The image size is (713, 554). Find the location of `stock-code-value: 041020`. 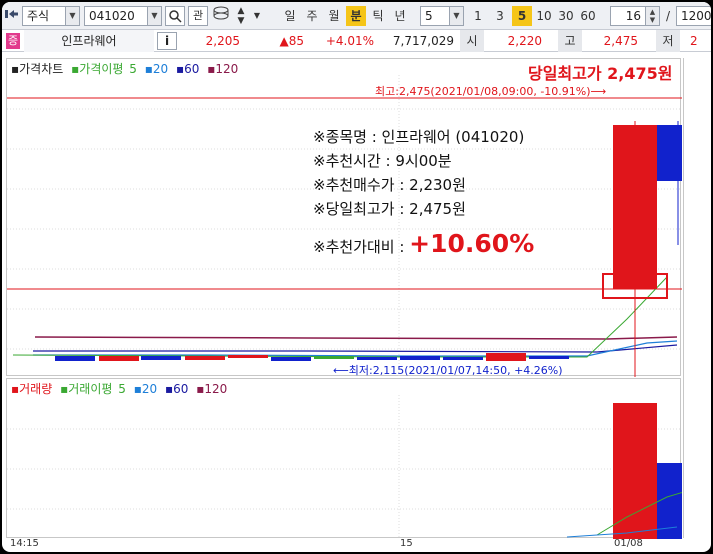

stock-code-value: 041020 is located at coordinates (112, 16).